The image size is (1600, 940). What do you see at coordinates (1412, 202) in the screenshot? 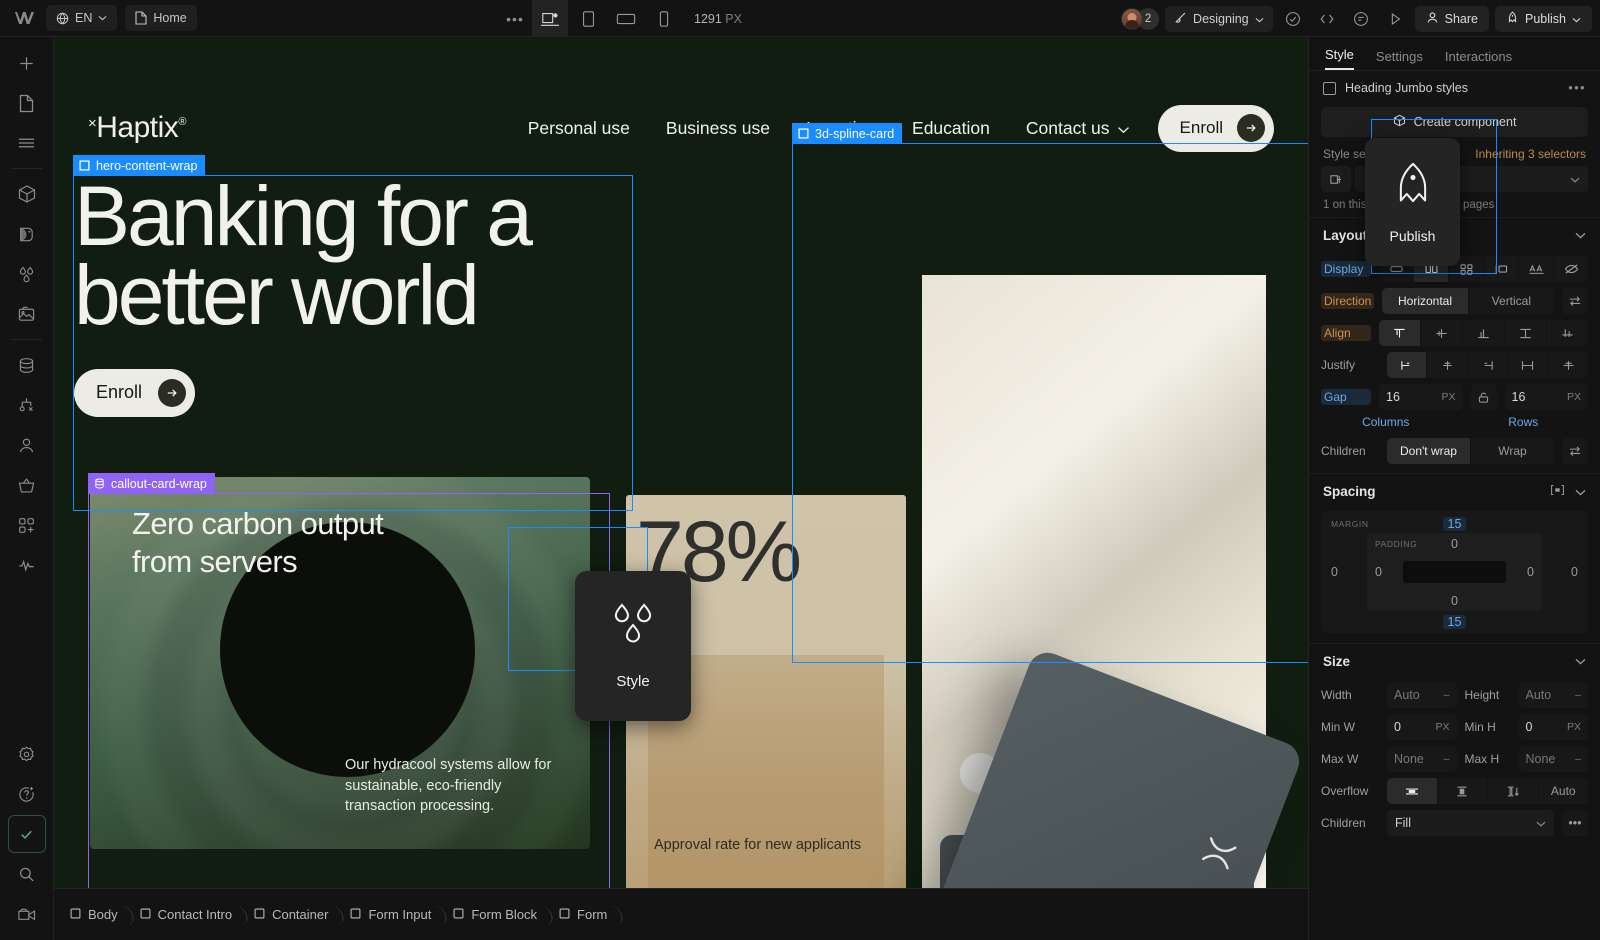
I see `publish-tooltip: Publish` at bounding box center [1412, 202].